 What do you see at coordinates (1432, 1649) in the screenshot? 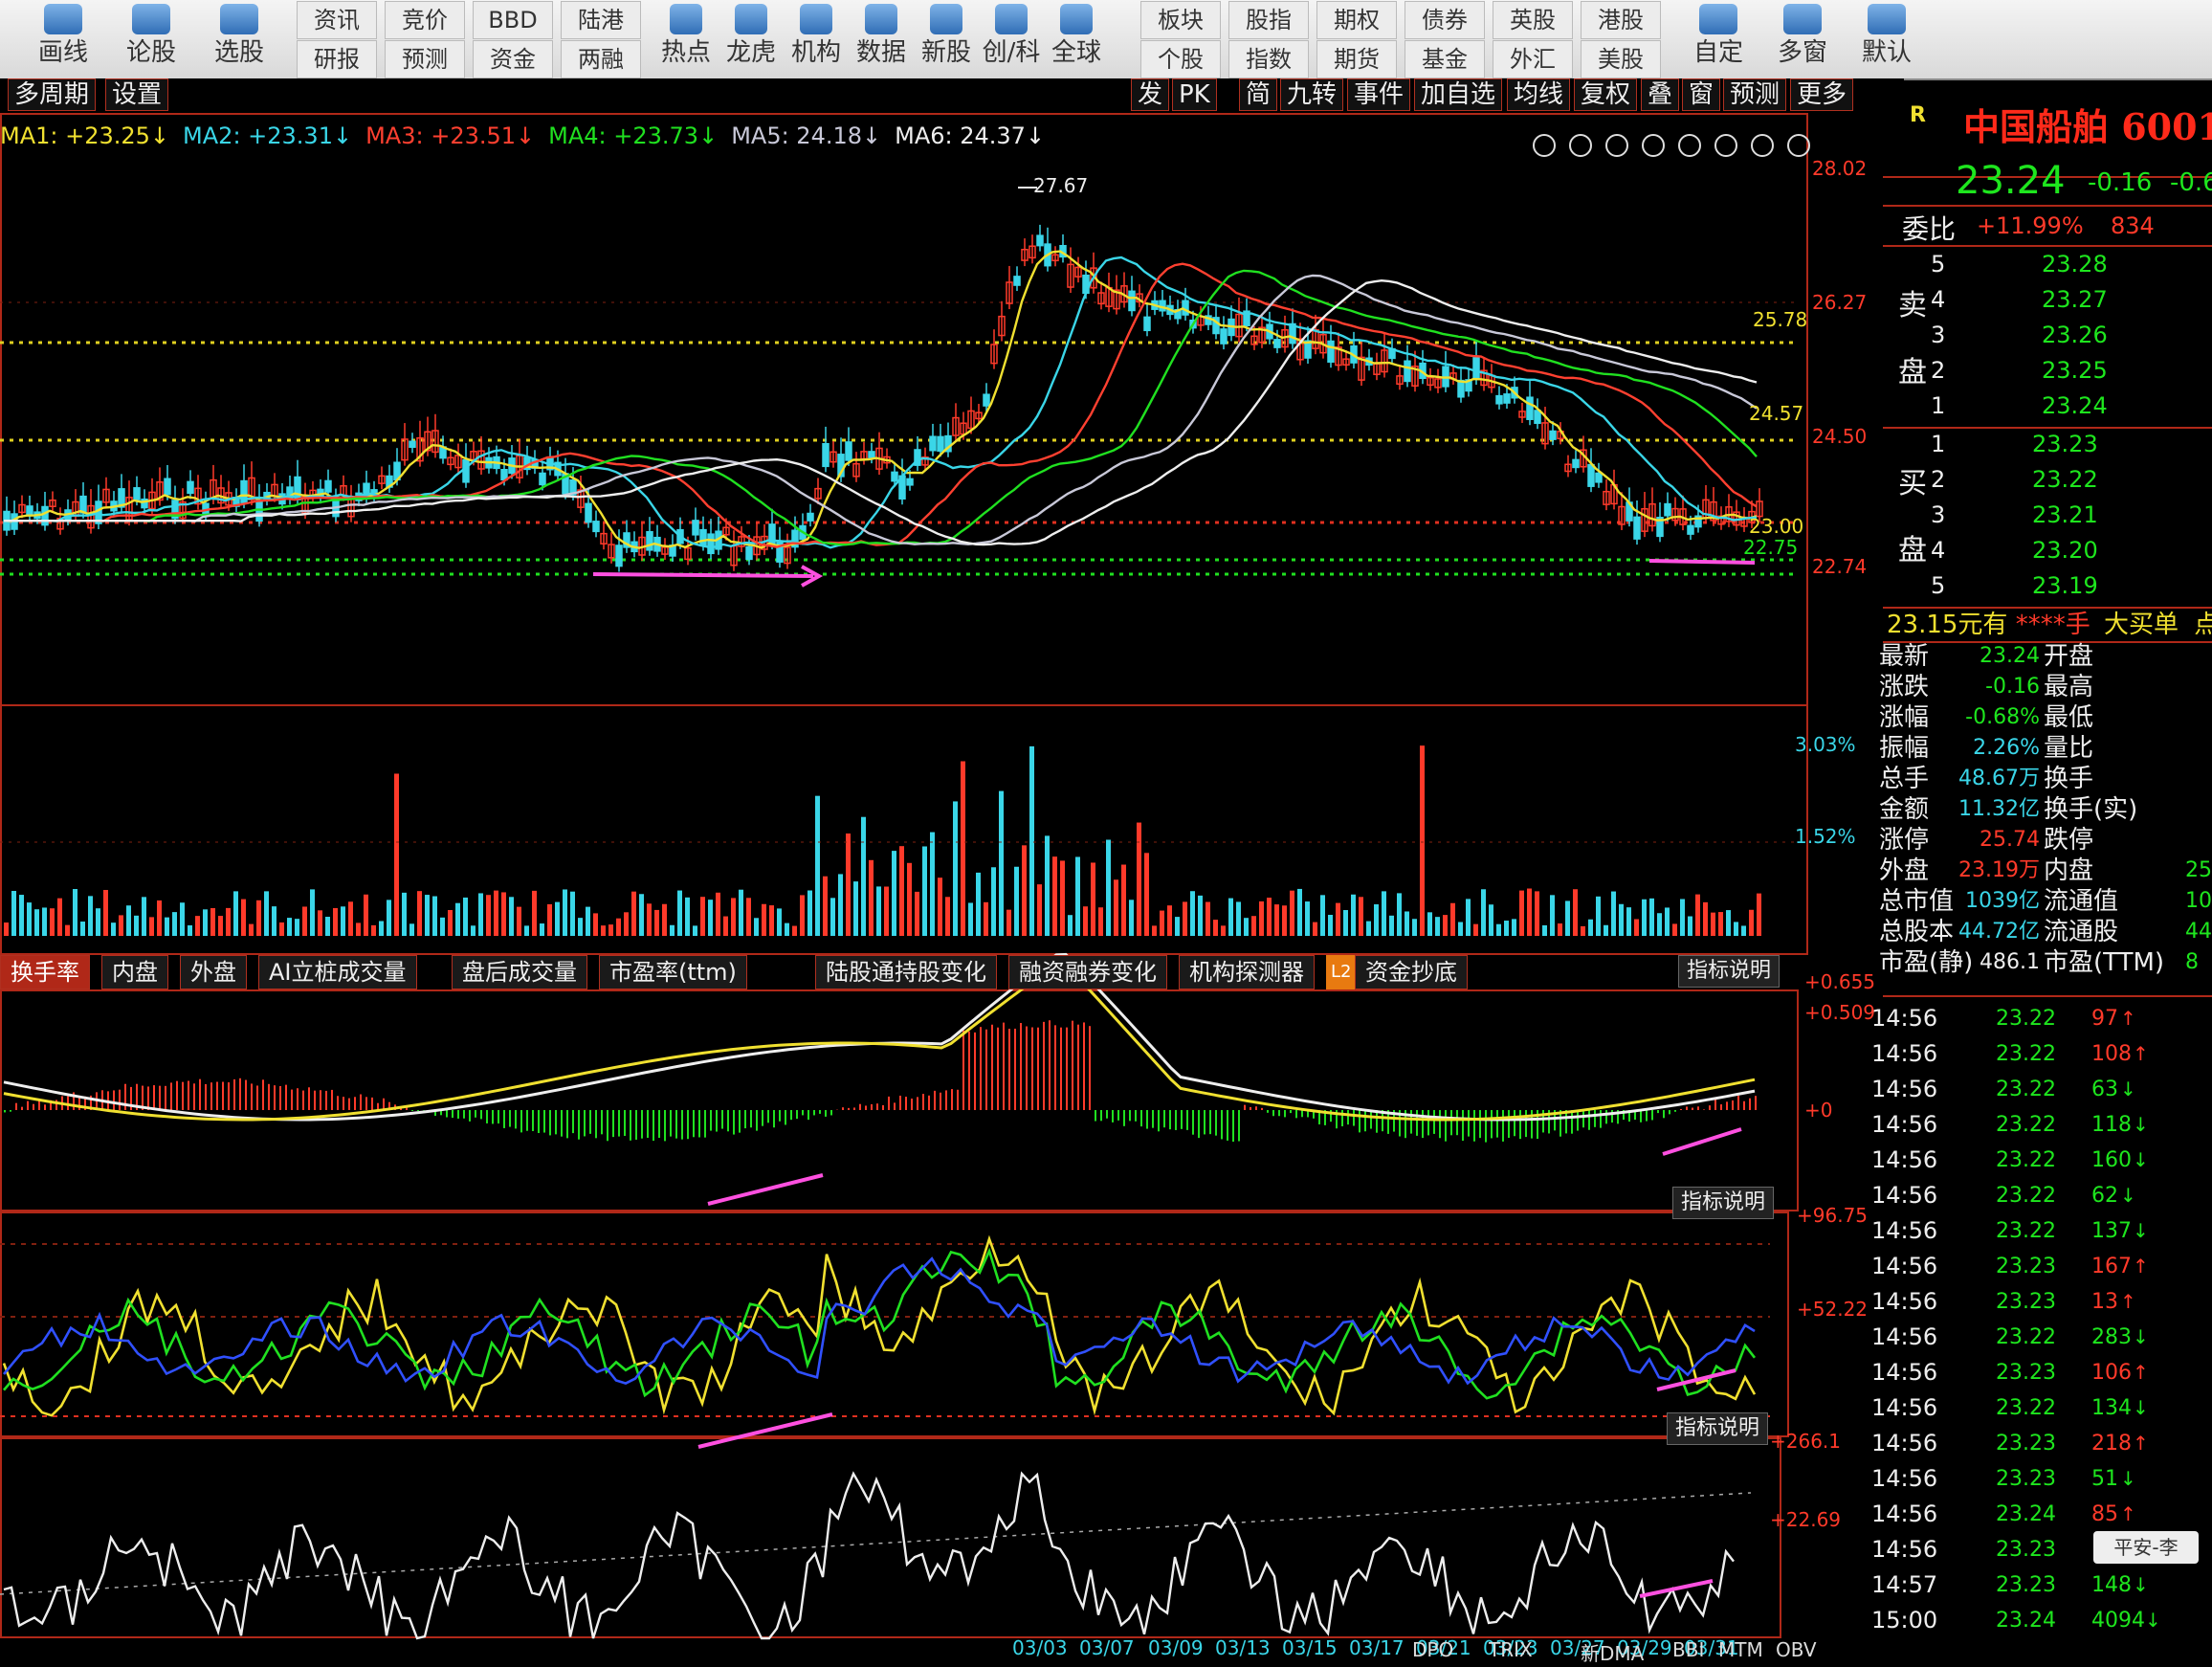
I see `bottom-indicator-tab: DPO` at bounding box center [1432, 1649].